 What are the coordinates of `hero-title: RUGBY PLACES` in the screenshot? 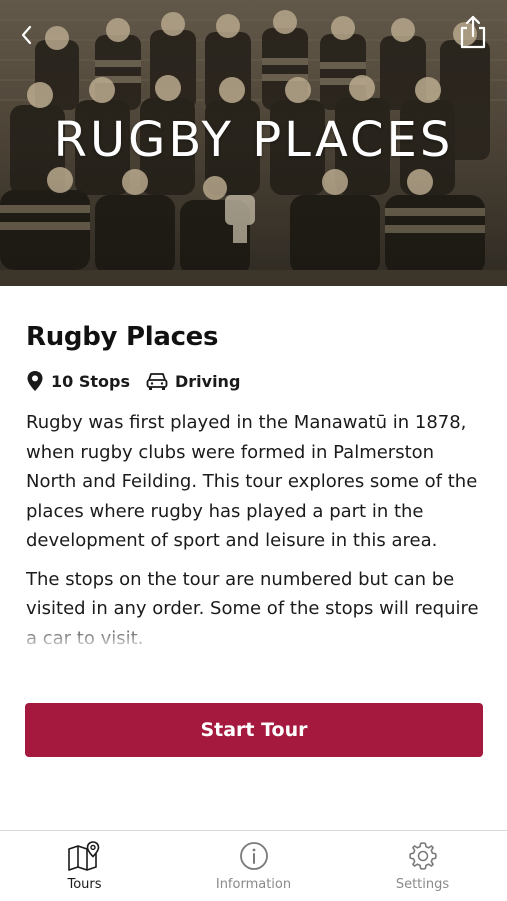 It's located at (253, 140).